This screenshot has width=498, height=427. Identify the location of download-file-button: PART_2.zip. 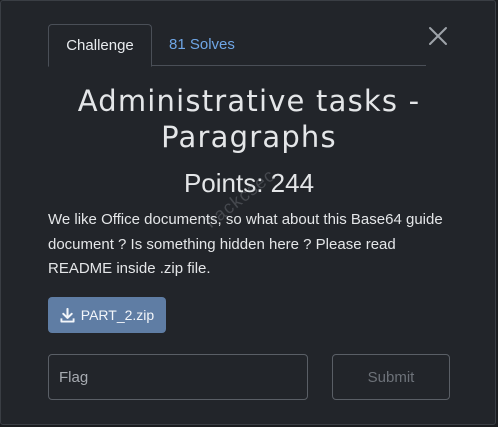
(107, 315).